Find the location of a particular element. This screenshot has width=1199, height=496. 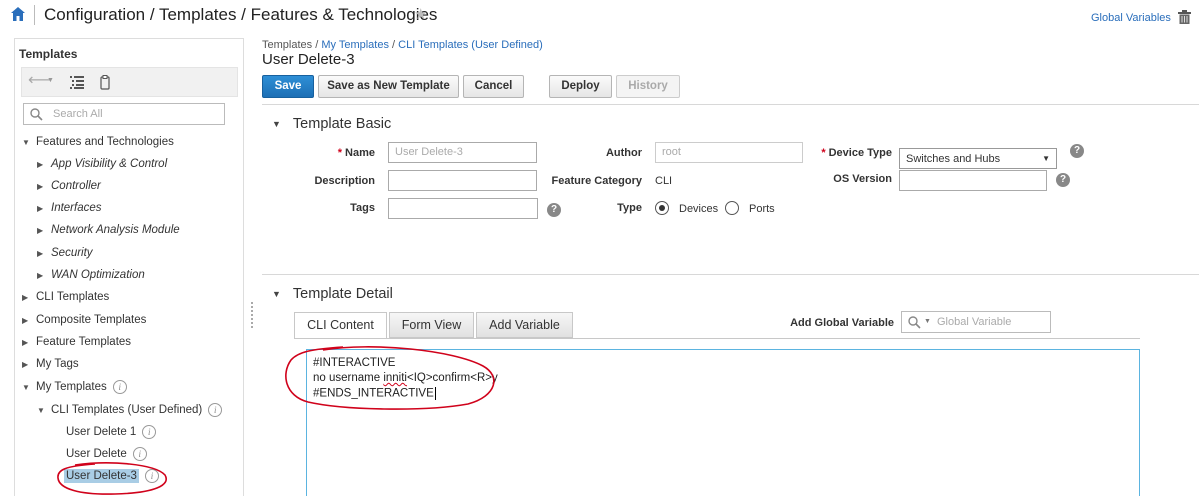

name-input: User Delete-3 is located at coordinates (462, 152).